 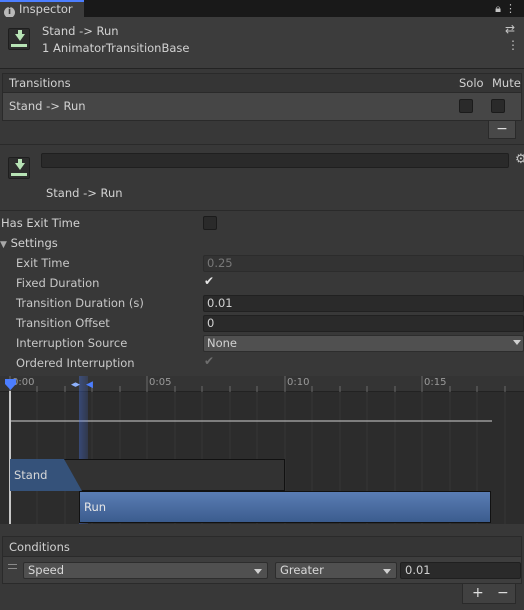 What do you see at coordinates (3, 245) in the screenshot?
I see `foldout-arrow-icon: ▼` at bounding box center [3, 245].